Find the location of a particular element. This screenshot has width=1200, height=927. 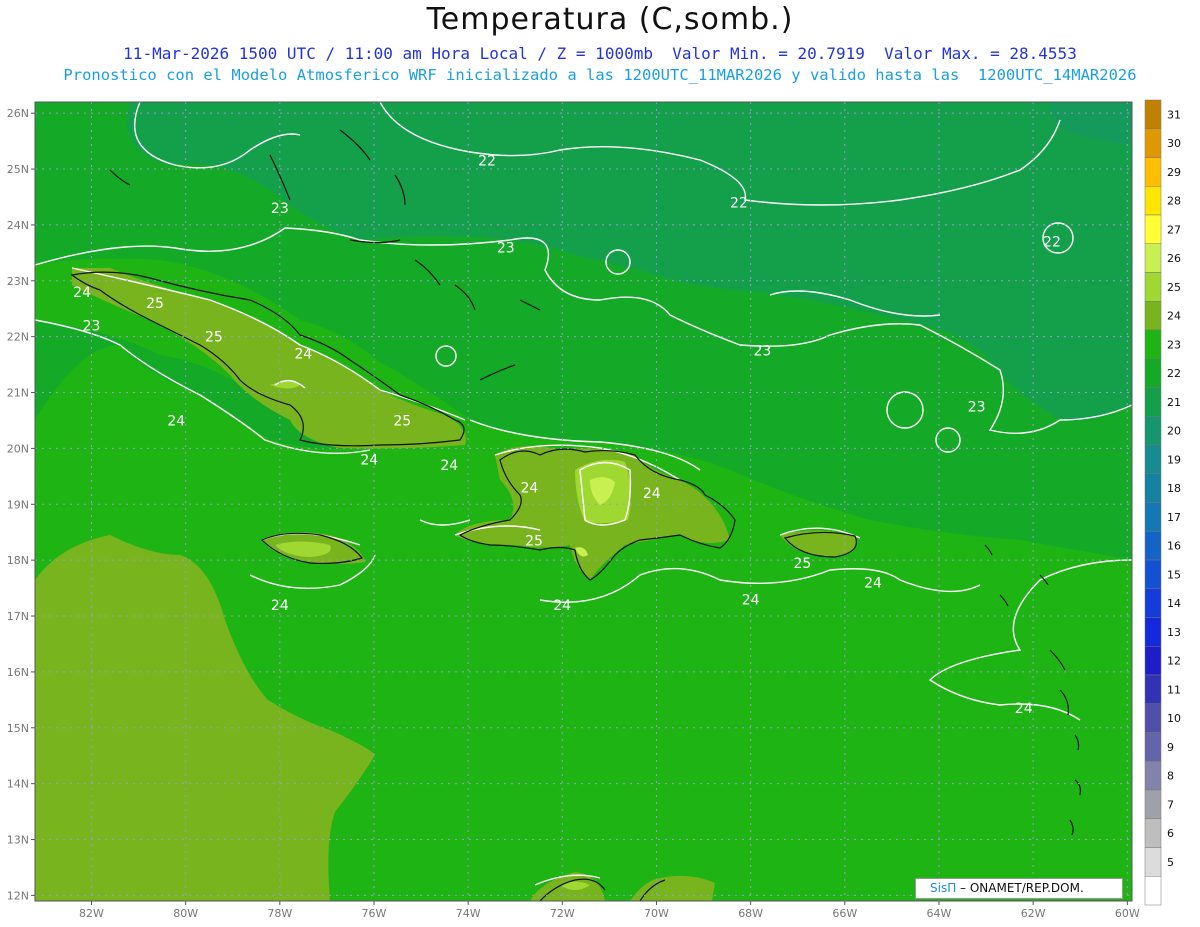

lon-tick-label: 70W is located at coordinates (656, 913).